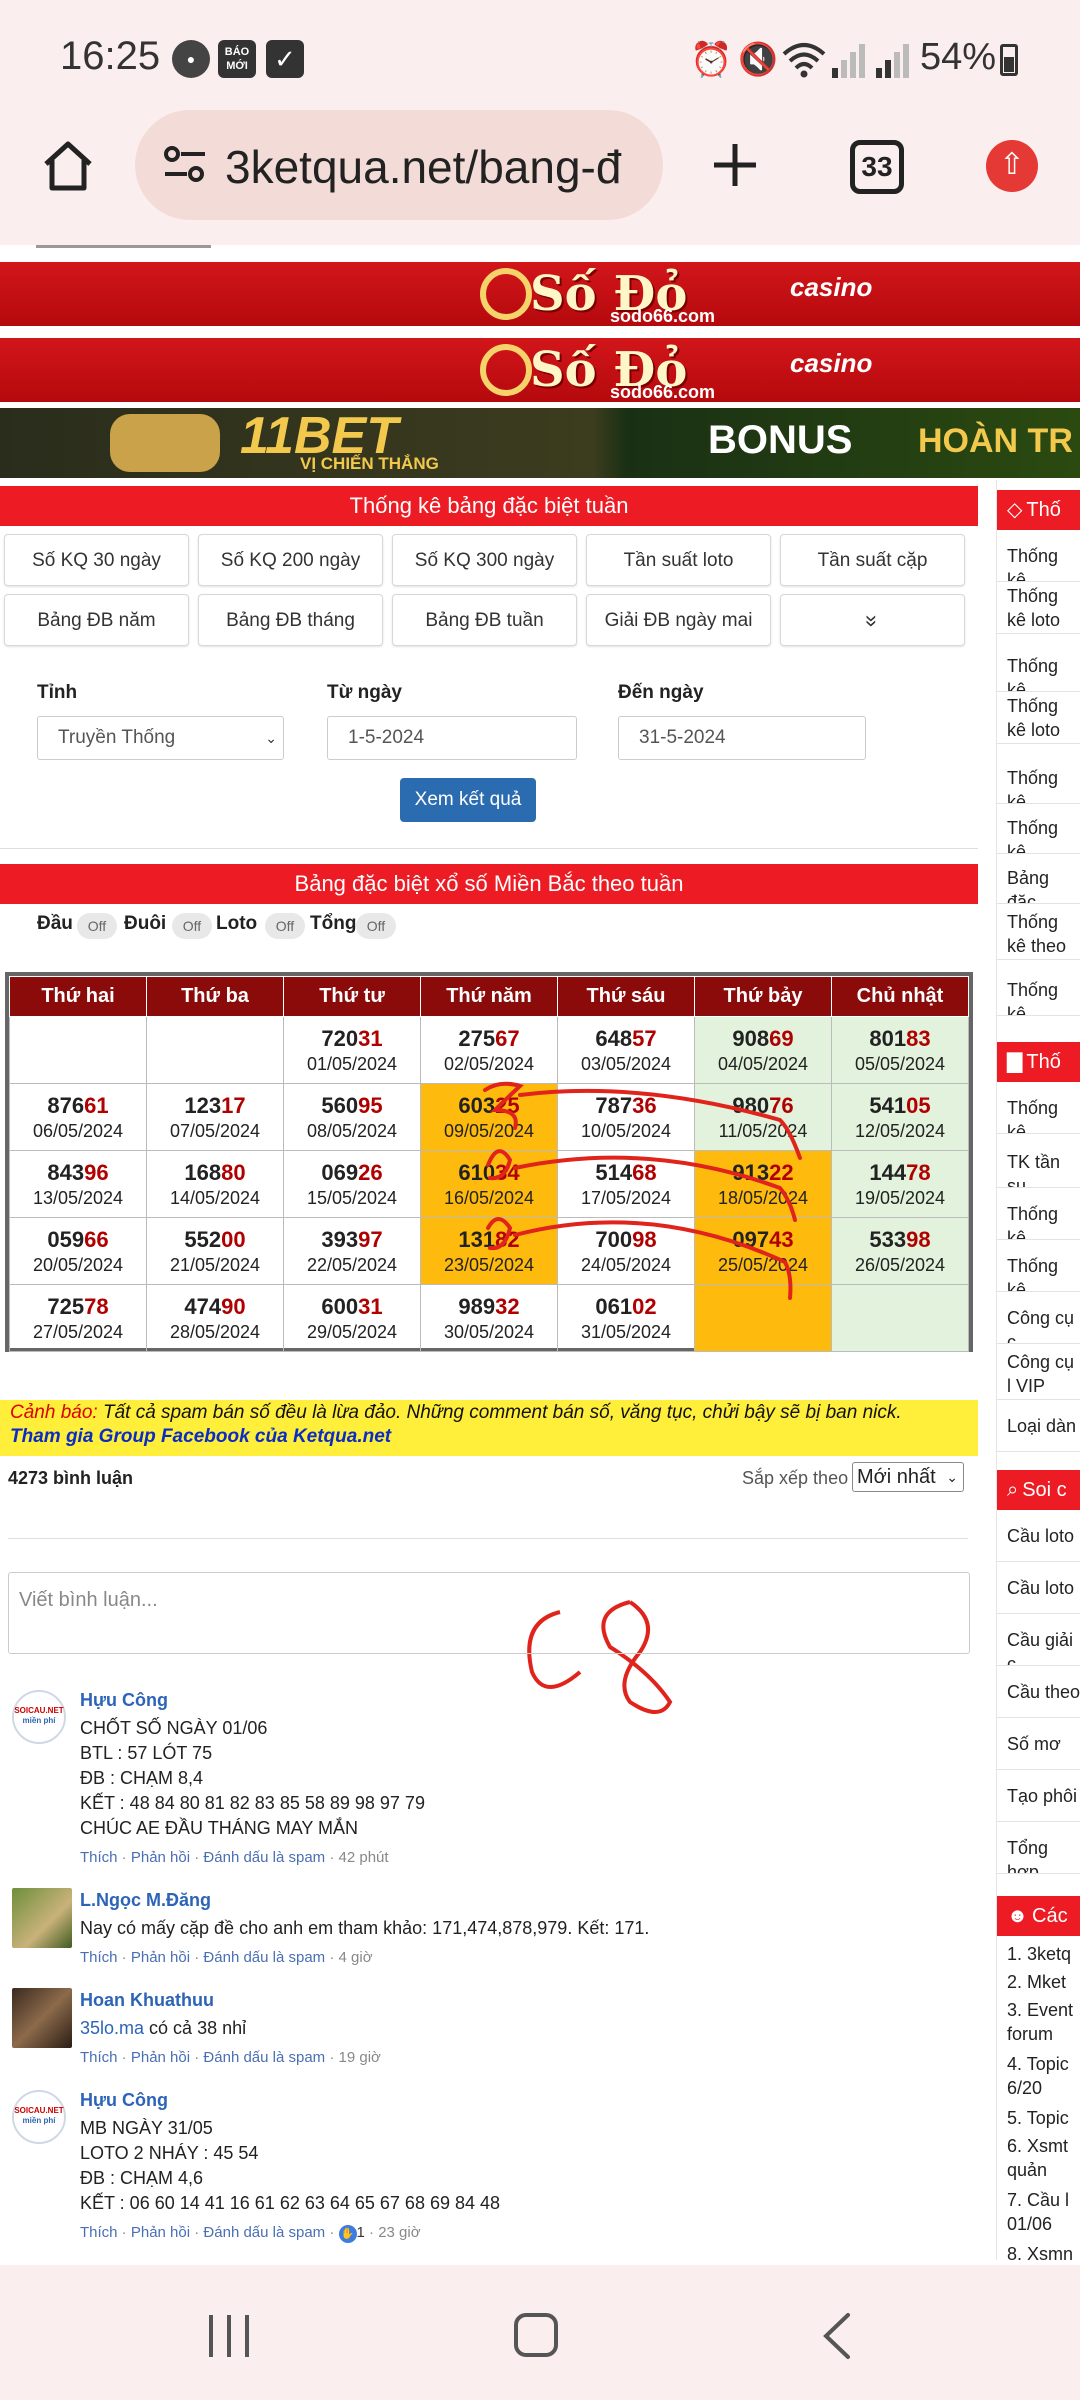  What do you see at coordinates (96, 560) in the screenshot?
I see `stats-nav-button: Số KQ 30 ngày` at bounding box center [96, 560].